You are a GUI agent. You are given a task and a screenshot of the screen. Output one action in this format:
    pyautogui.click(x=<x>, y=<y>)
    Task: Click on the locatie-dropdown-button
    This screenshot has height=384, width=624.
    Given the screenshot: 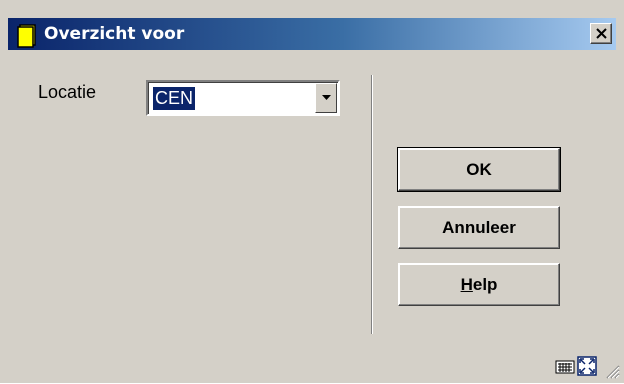 What is the action you would take?
    pyautogui.click(x=326, y=98)
    